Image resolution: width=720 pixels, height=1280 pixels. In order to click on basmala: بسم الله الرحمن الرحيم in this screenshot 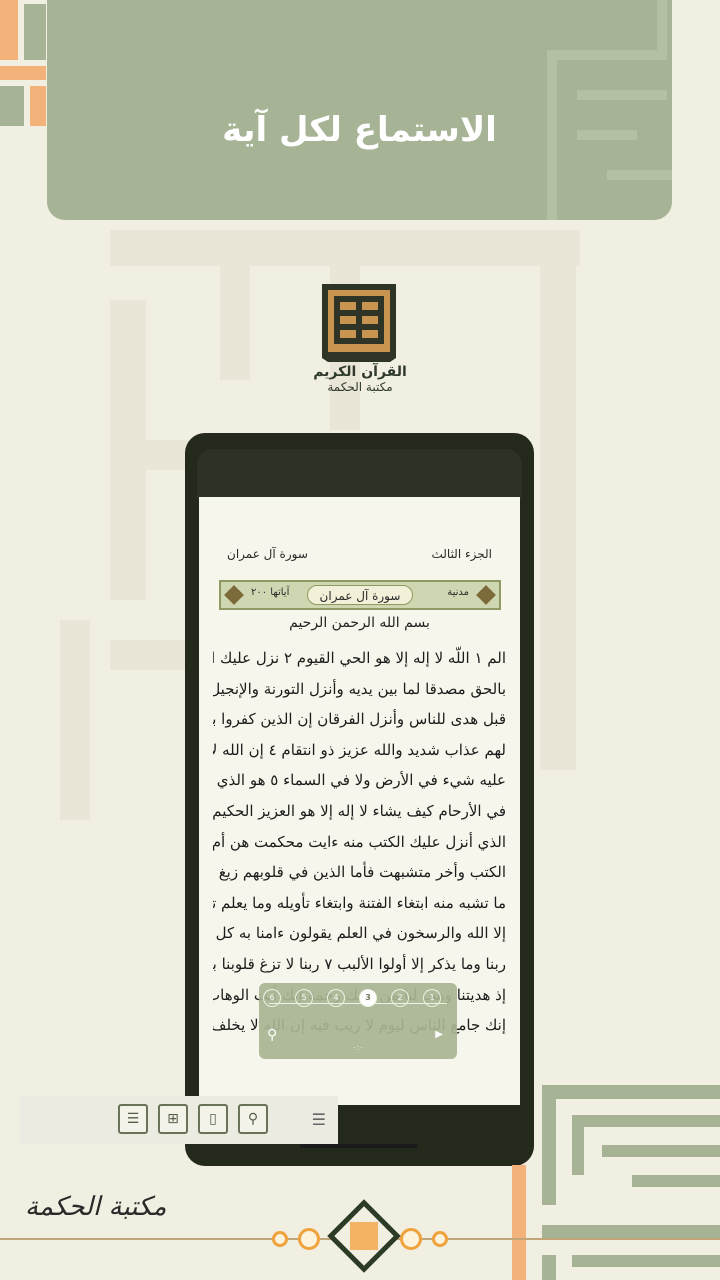, I will do `click(359, 623)`.